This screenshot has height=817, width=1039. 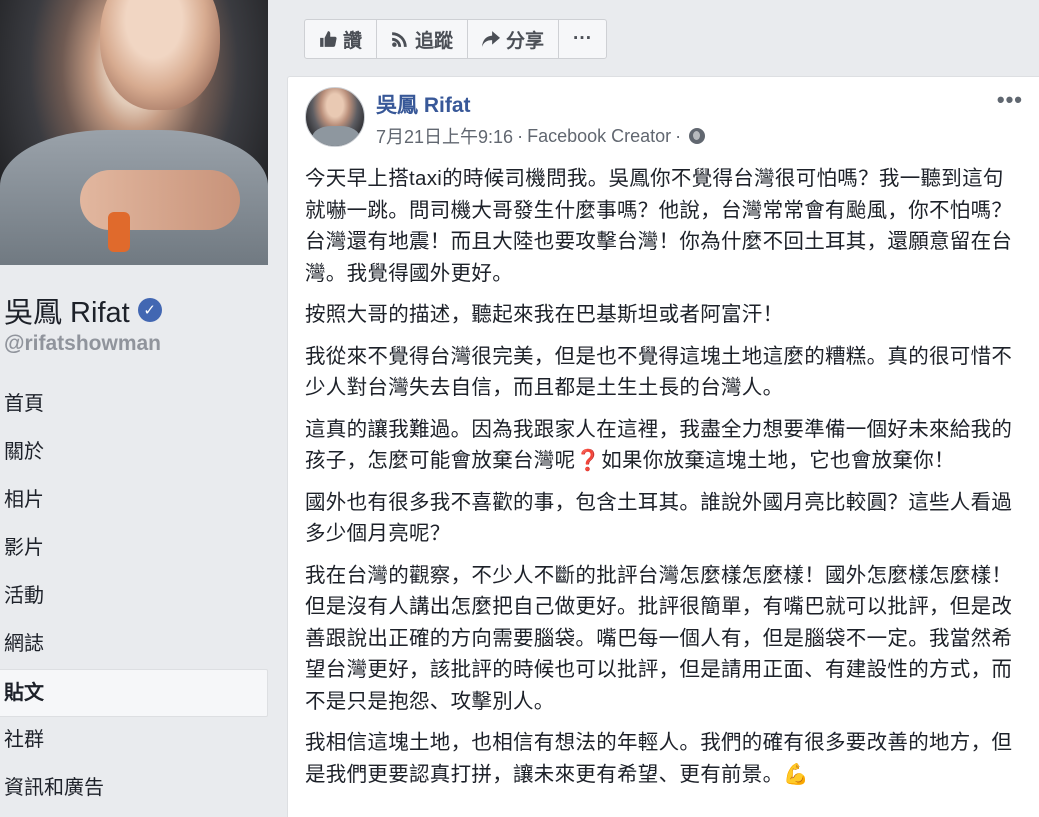 What do you see at coordinates (149, 310) in the screenshot?
I see `verified-badge-icon: ✓` at bounding box center [149, 310].